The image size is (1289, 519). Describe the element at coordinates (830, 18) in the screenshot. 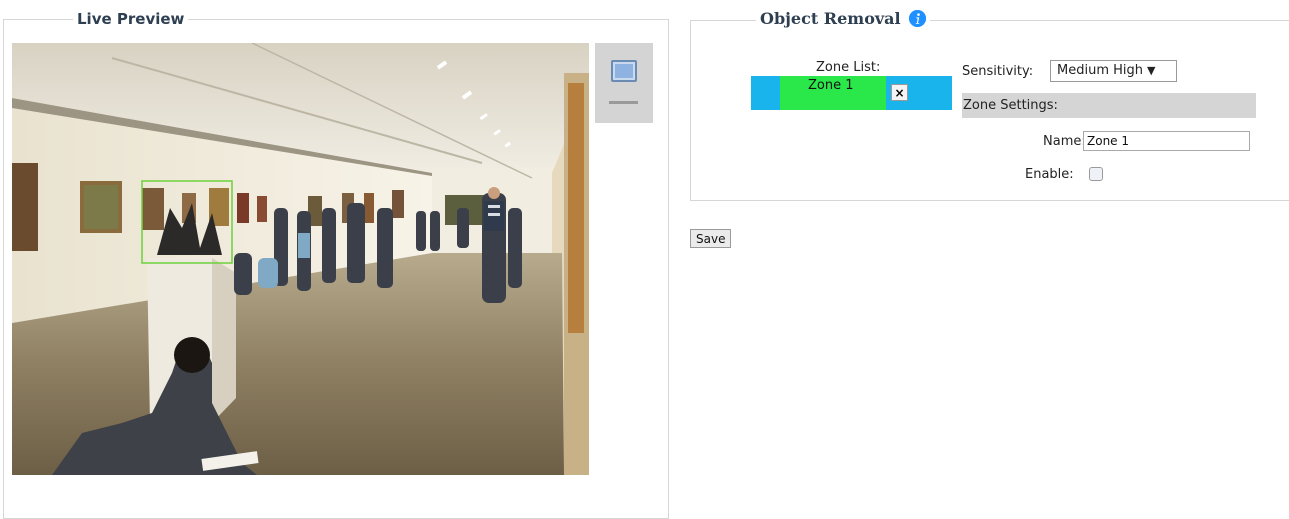

I see `object-removal-title: Object Removal` at that location.